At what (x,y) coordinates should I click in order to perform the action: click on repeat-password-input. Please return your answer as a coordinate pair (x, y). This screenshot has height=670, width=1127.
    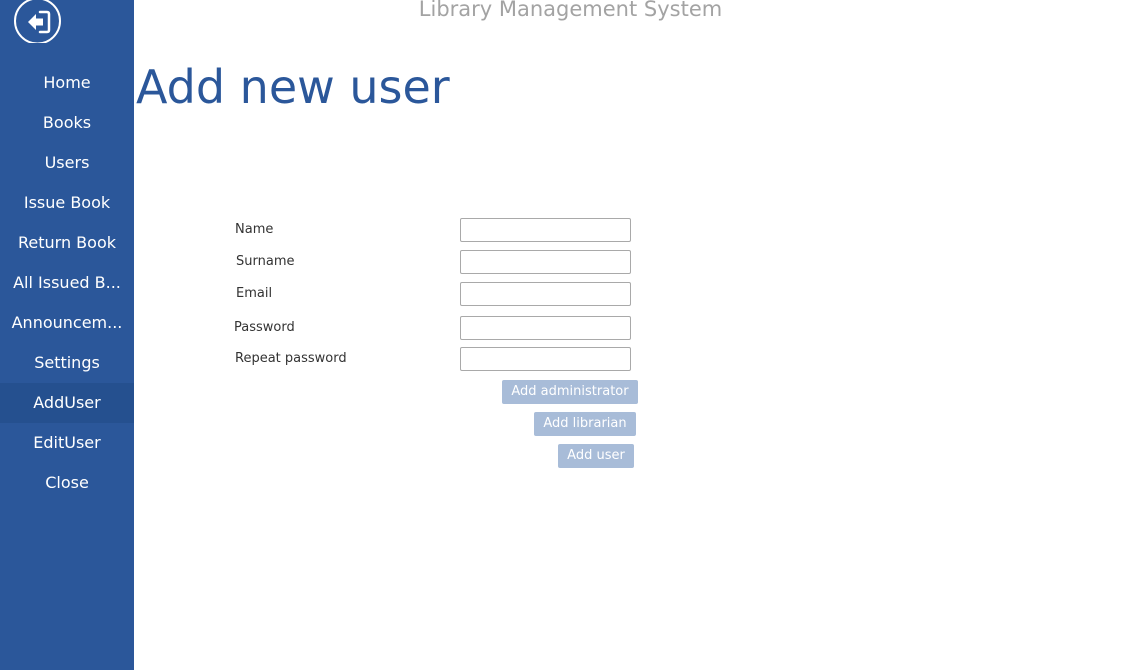
    Looking at the image, I should click on (545, 359).